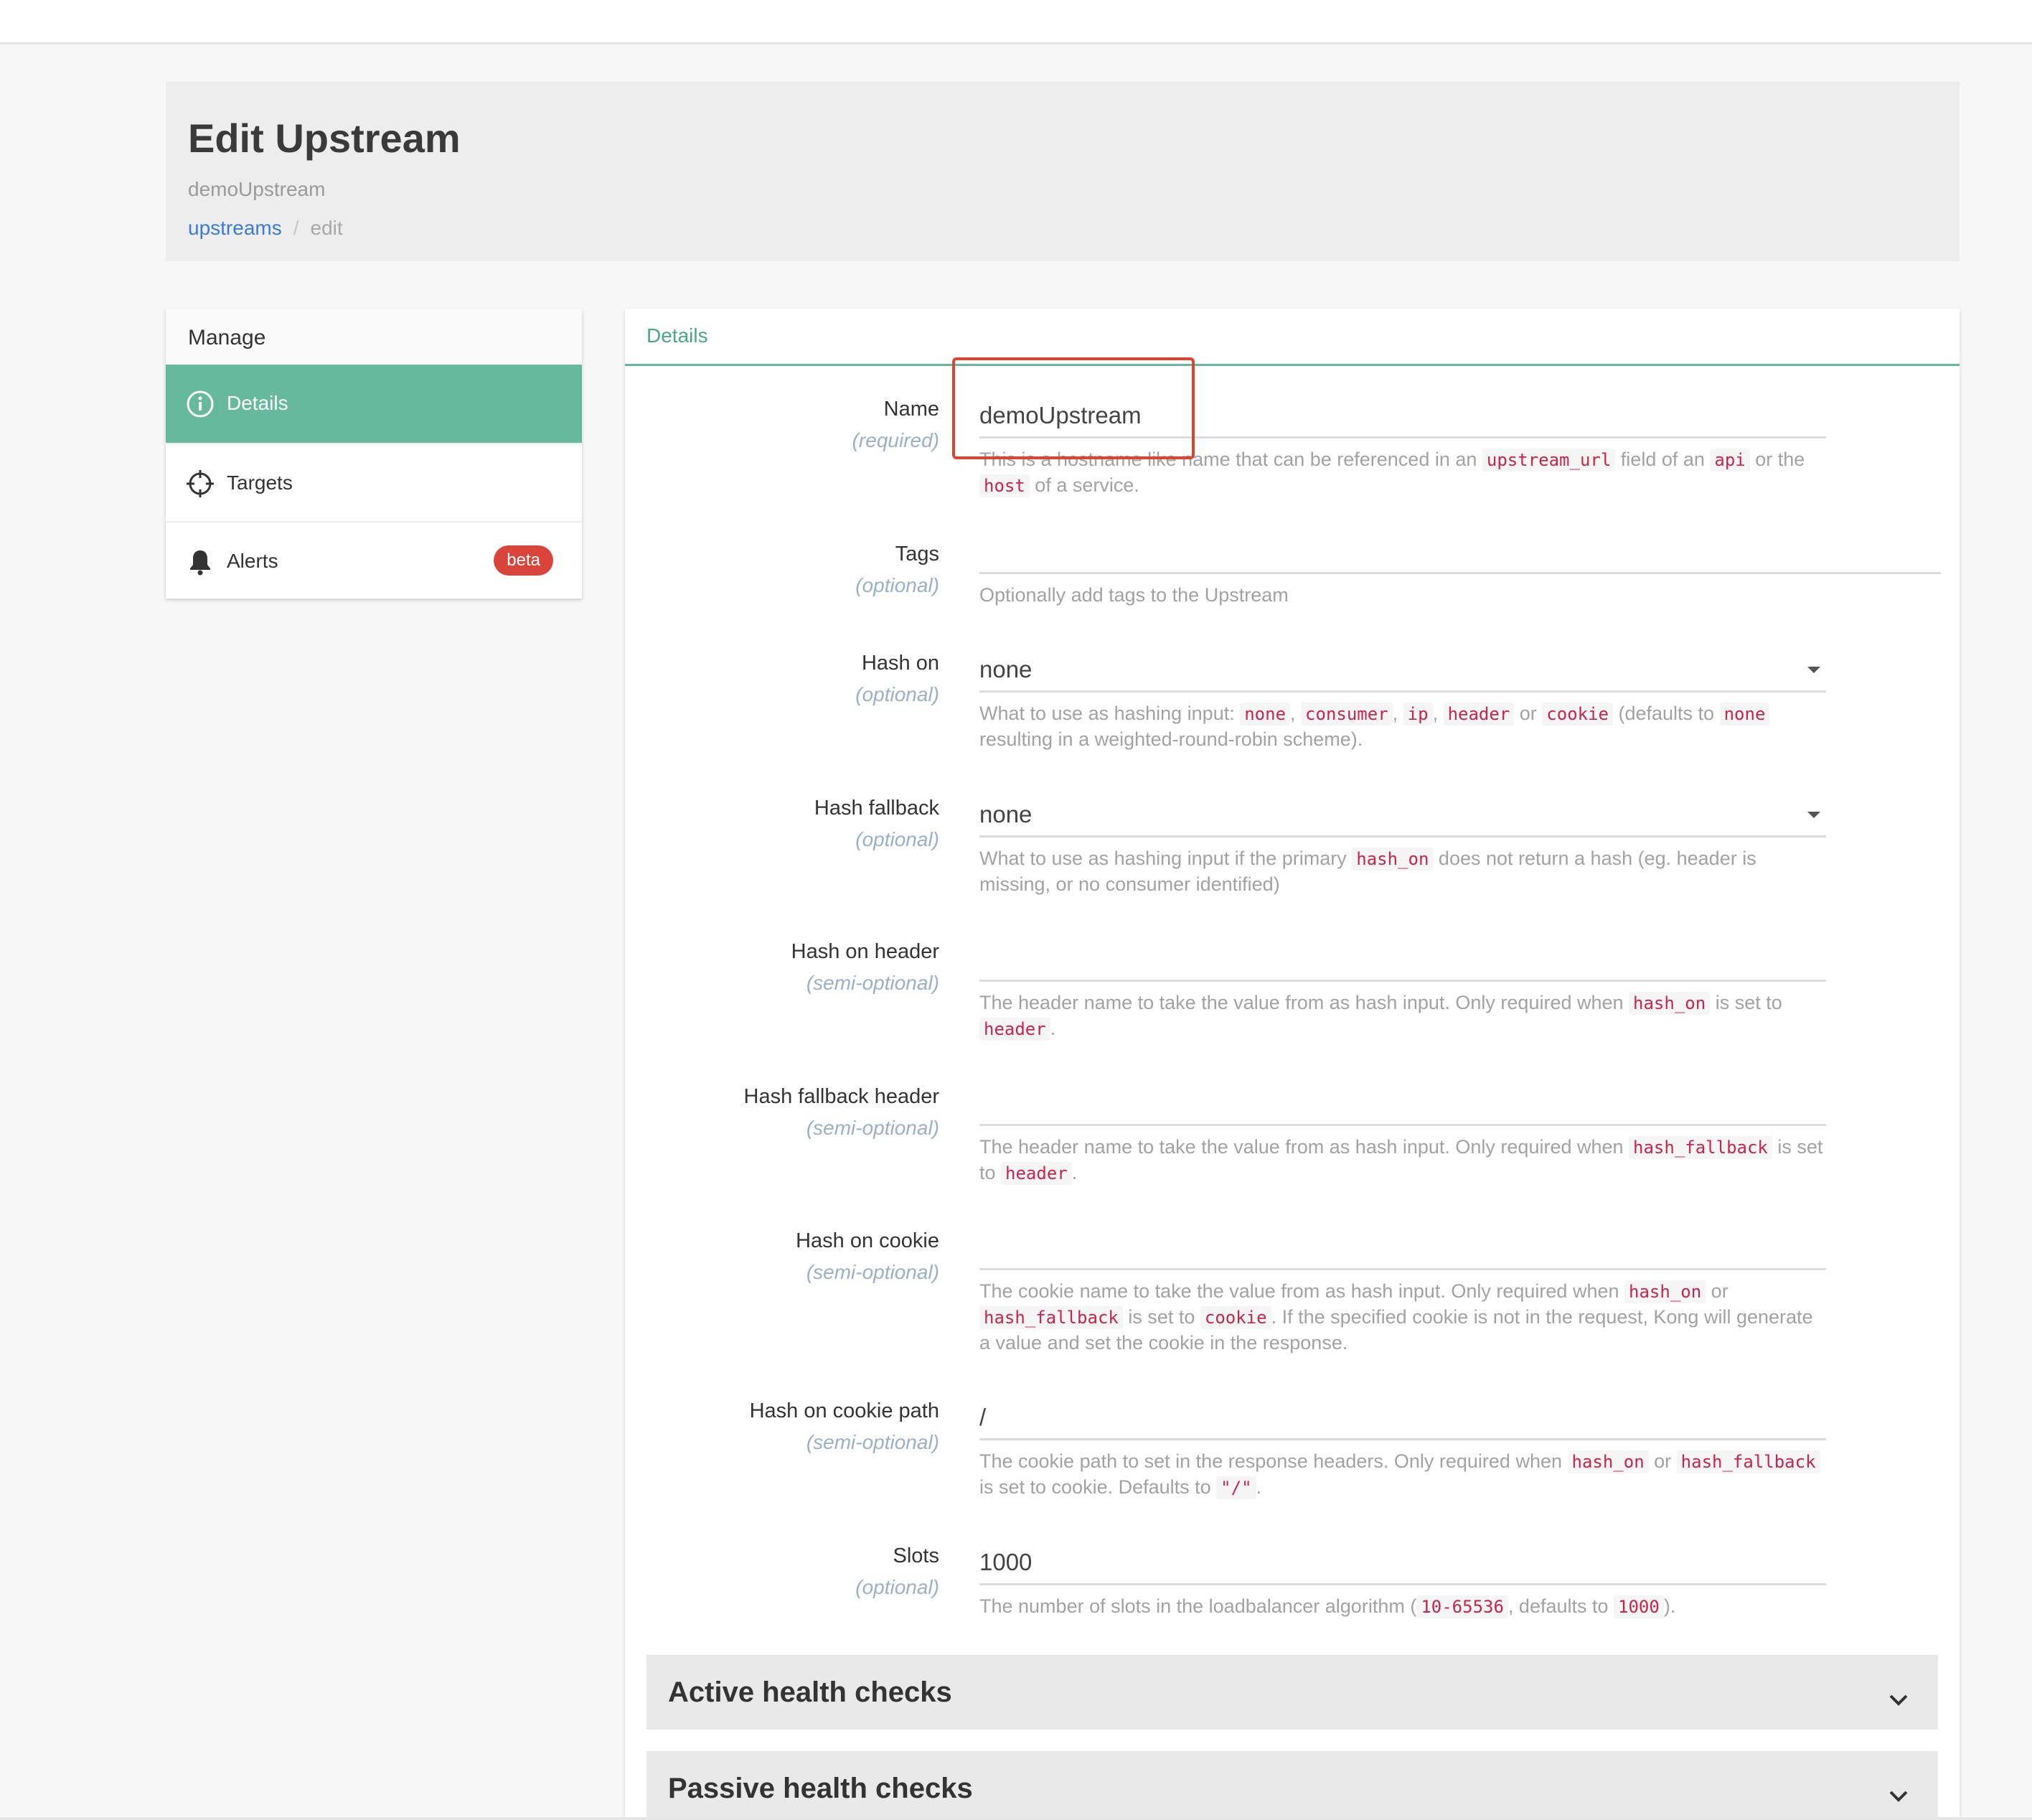  Describe the element at coordinates (1402, 959) in the screenshot. I see `hash-on-header-input` at that location.